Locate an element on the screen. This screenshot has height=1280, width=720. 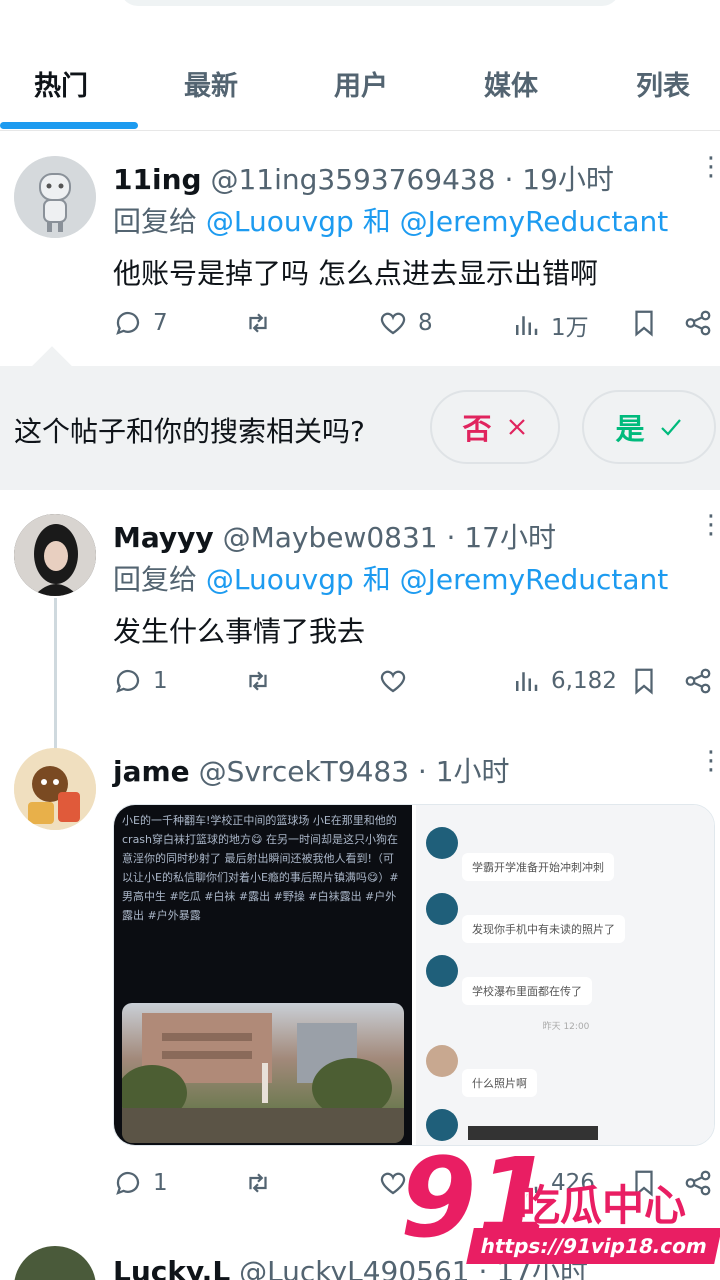
display-name: Mayyy is located at coordinates (163, 537).